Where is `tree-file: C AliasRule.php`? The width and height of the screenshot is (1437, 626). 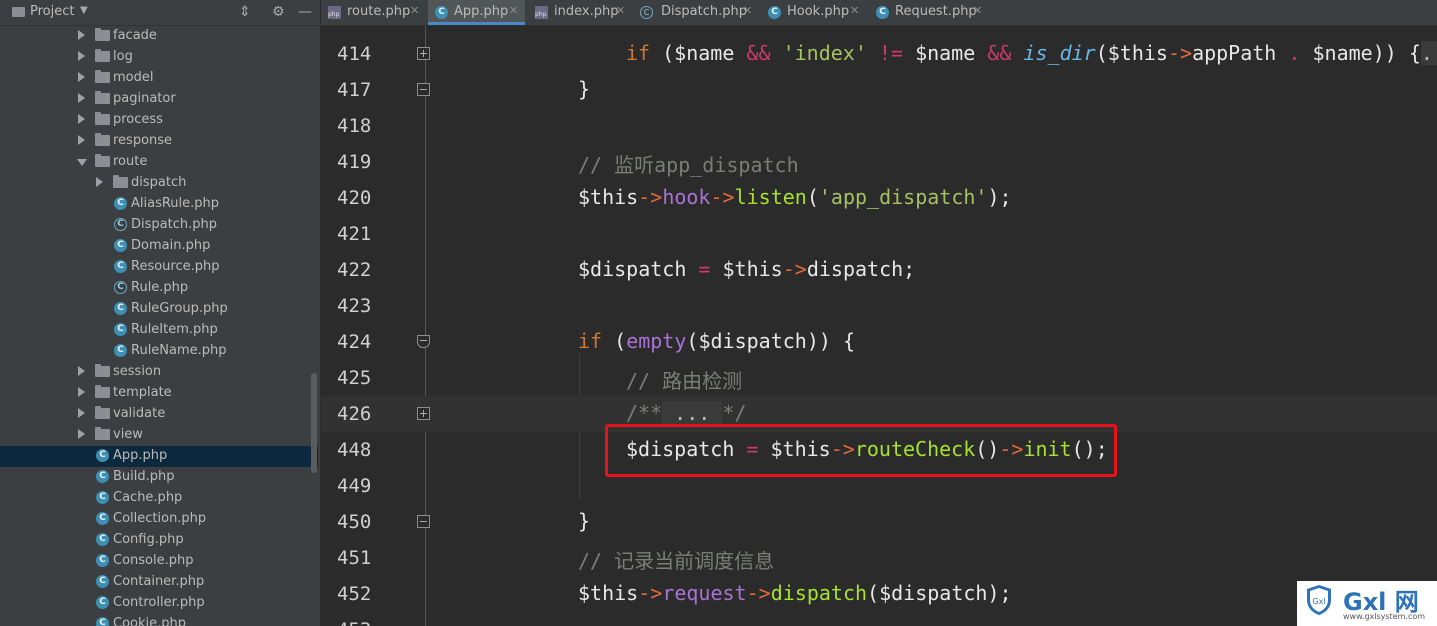 tree-file: C AliasRule.php is located at coordinates (159, 204).